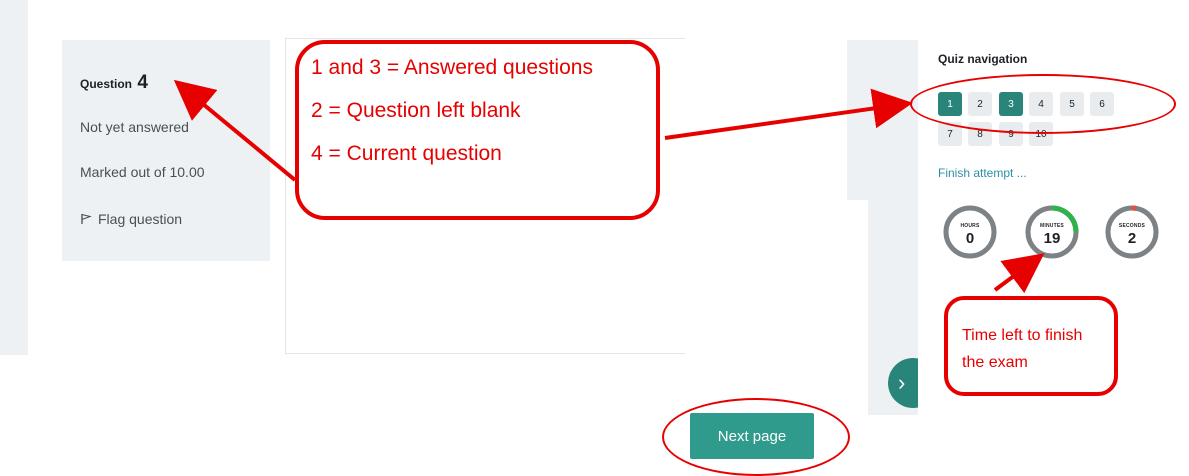 The image size is (1189, 476). What do you see at coordinates (86, 218) in the screenshot?
I see `flag-icon` at bounding box center [86, 218].